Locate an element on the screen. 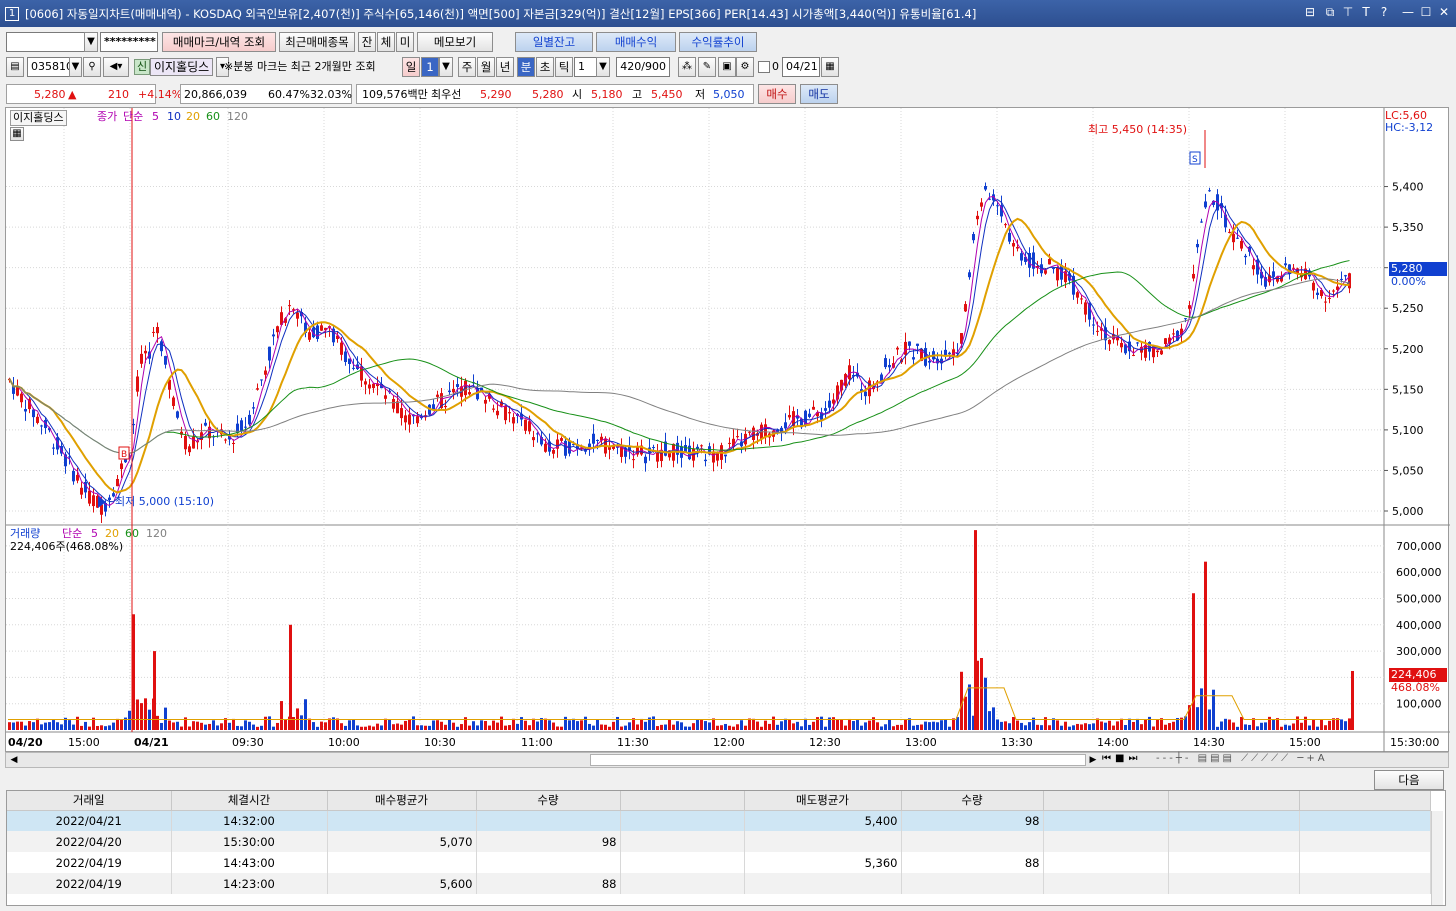  scroll-right-icon: ▶ is located at coordinates (1093, 760).